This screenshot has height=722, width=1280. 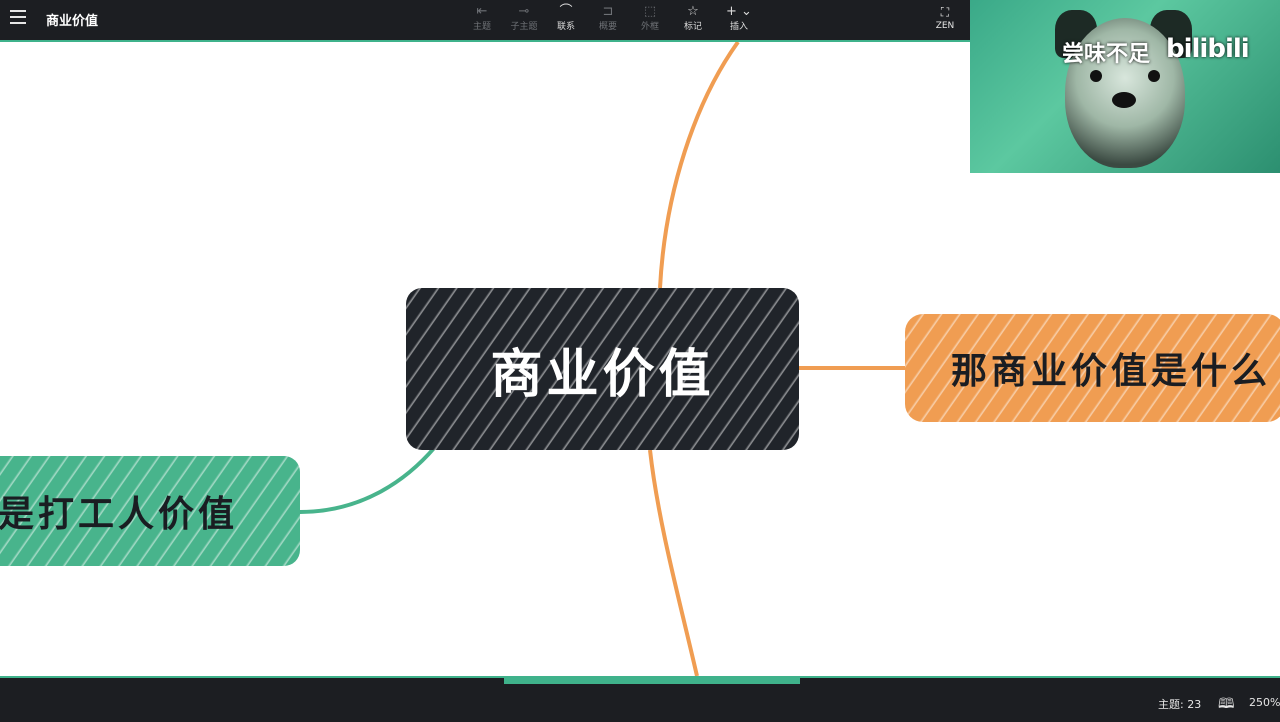 I want to click on right-branch-topic: 那商业价值是什么, so click(x=1092, y=368).